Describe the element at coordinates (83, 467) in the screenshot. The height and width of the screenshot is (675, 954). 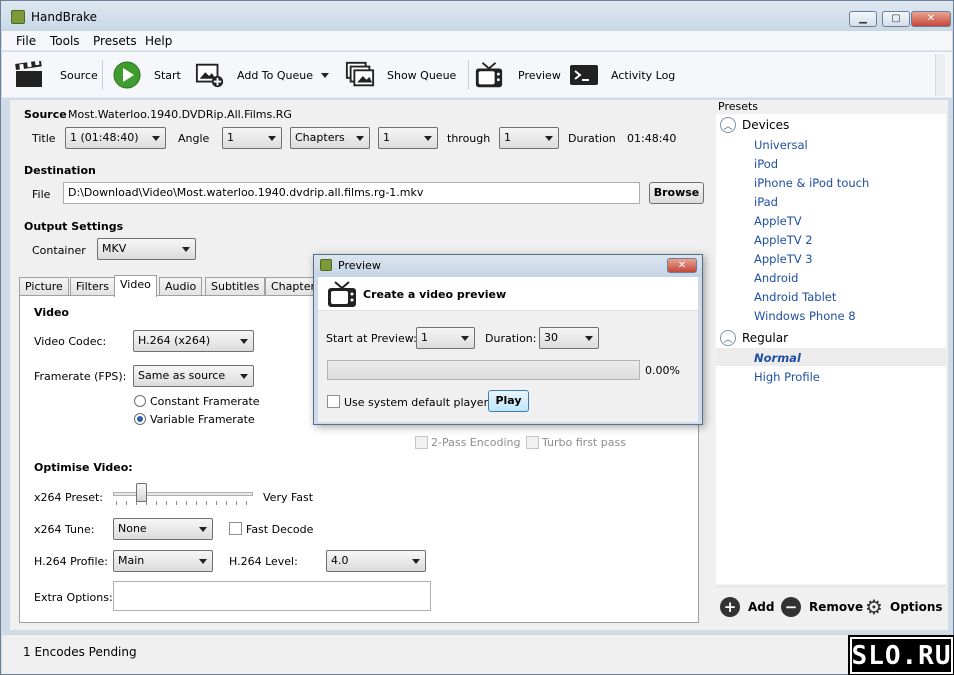
I see `optimise-video-heading: Optimise Video:` at that location.